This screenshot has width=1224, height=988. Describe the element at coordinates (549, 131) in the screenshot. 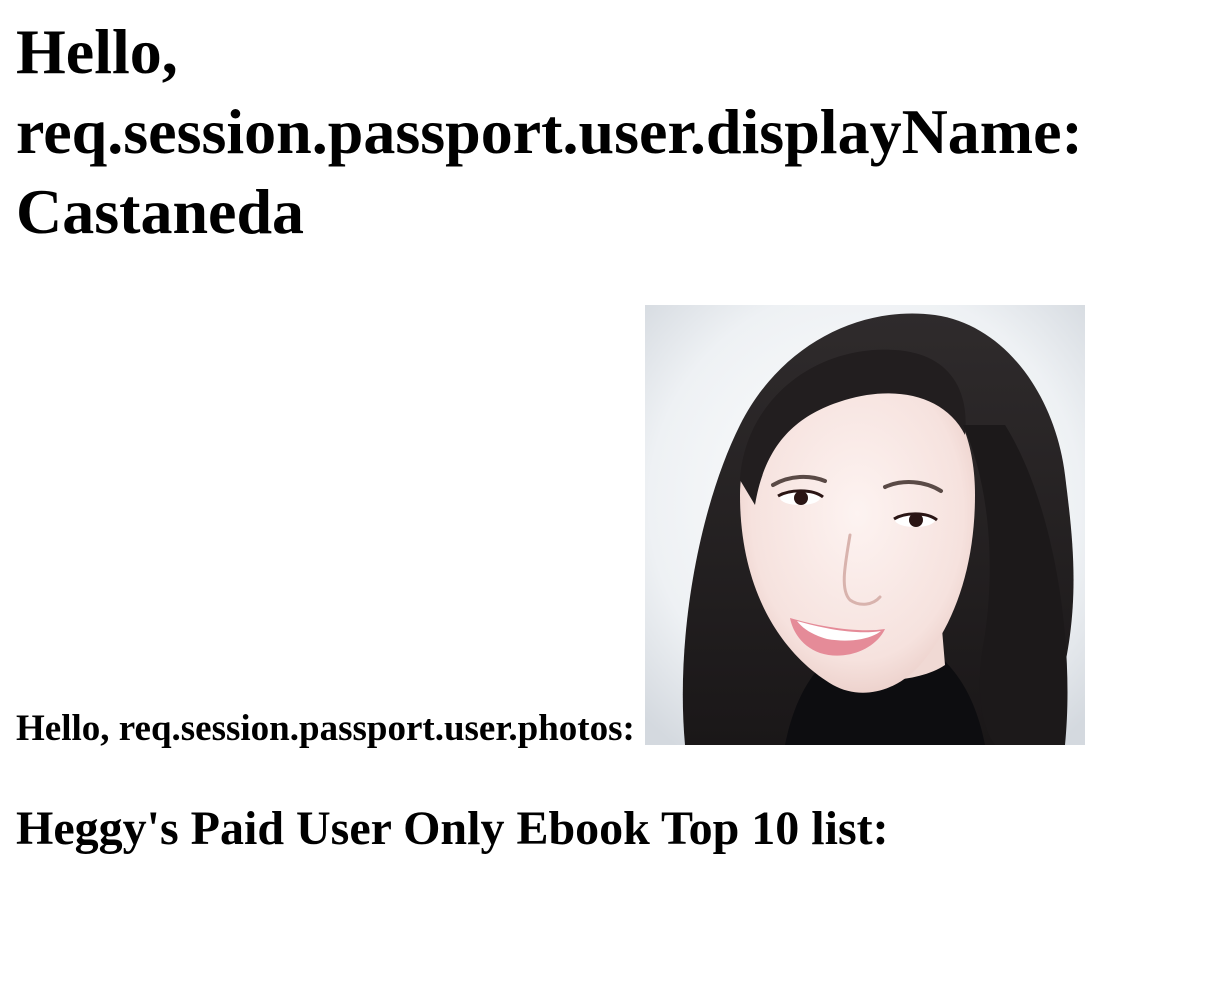

I see `display-name-label: req.session.passport.user.displayName:` at that location.